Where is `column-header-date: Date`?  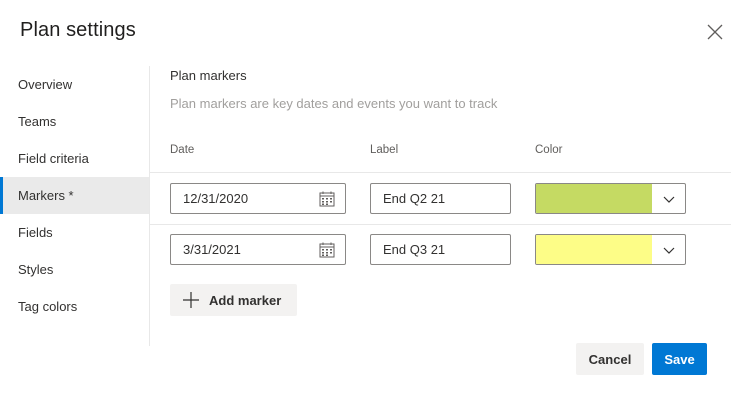
column-header-date: Date is located at coordinates (182, 150).